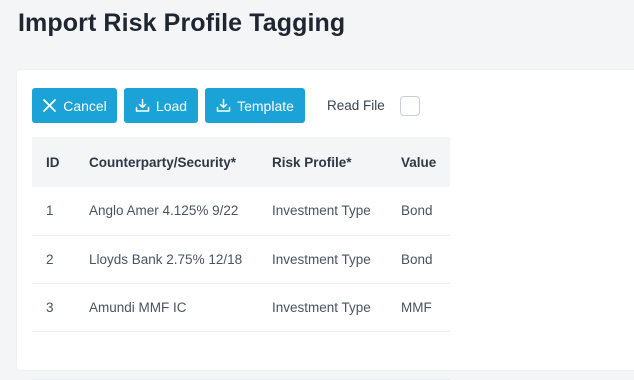 The height and width of the screenshot is (380, 634). What do you see at coordinates (166, 355) in the screenshot?
I see `cell-counterparty` at bounding box center [166, 355].